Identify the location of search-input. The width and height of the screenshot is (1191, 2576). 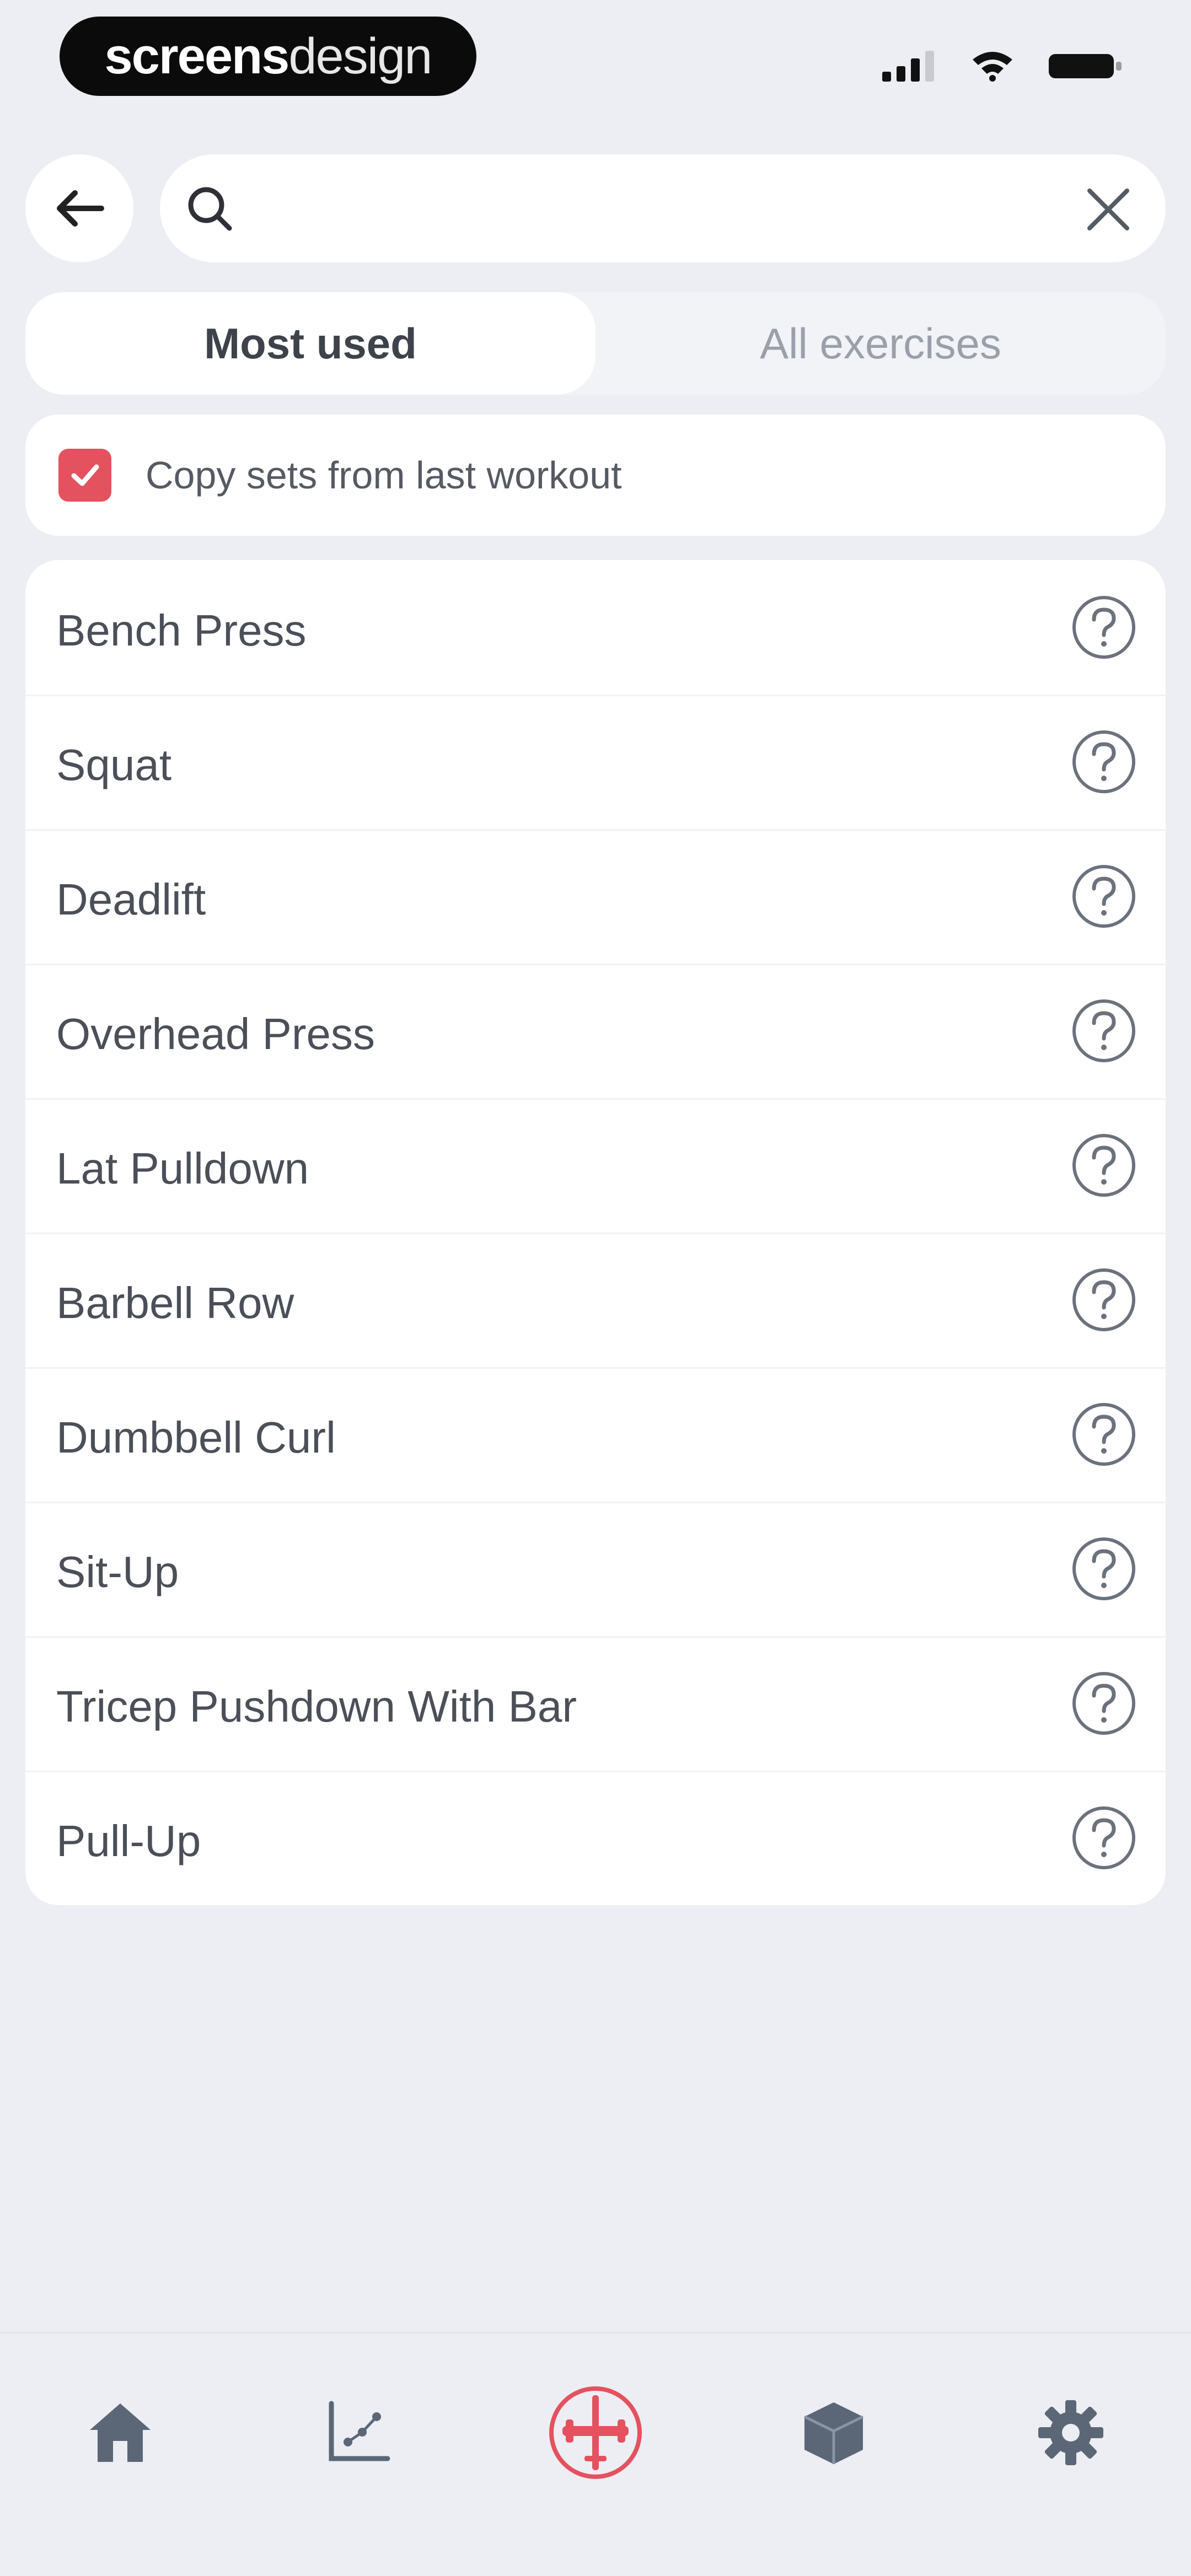
(652, 208).